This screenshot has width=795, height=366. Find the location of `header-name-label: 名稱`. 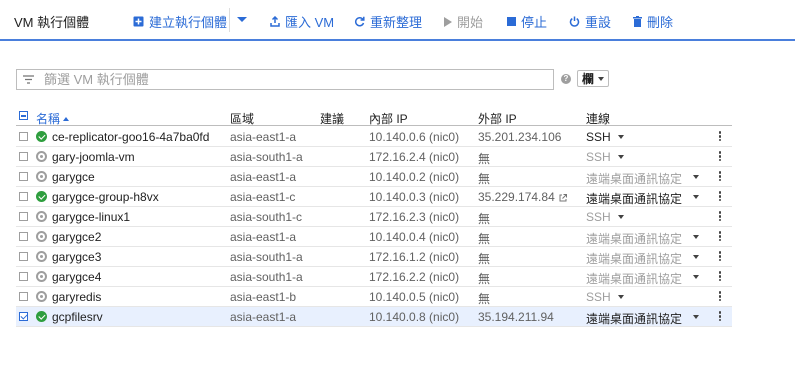

header-name-label: 名稱 is located at coordinates (48, 119).